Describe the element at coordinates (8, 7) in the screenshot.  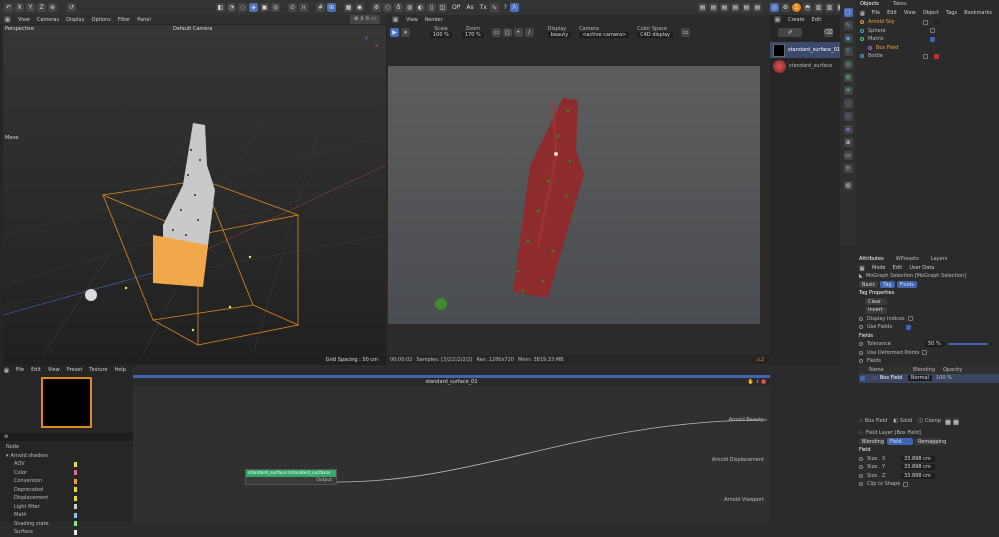
I see `undo-icon: ↶` at that location.